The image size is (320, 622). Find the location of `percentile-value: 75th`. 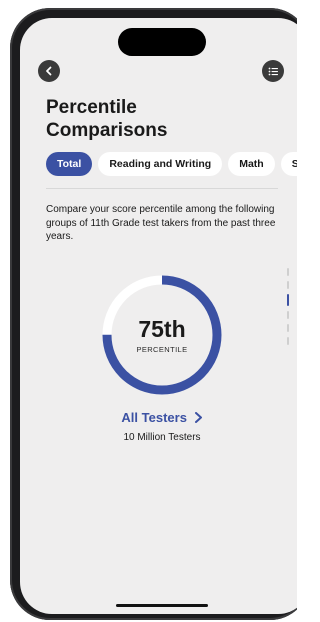

percentile-value: 75th is located at coordinates (162, 329).